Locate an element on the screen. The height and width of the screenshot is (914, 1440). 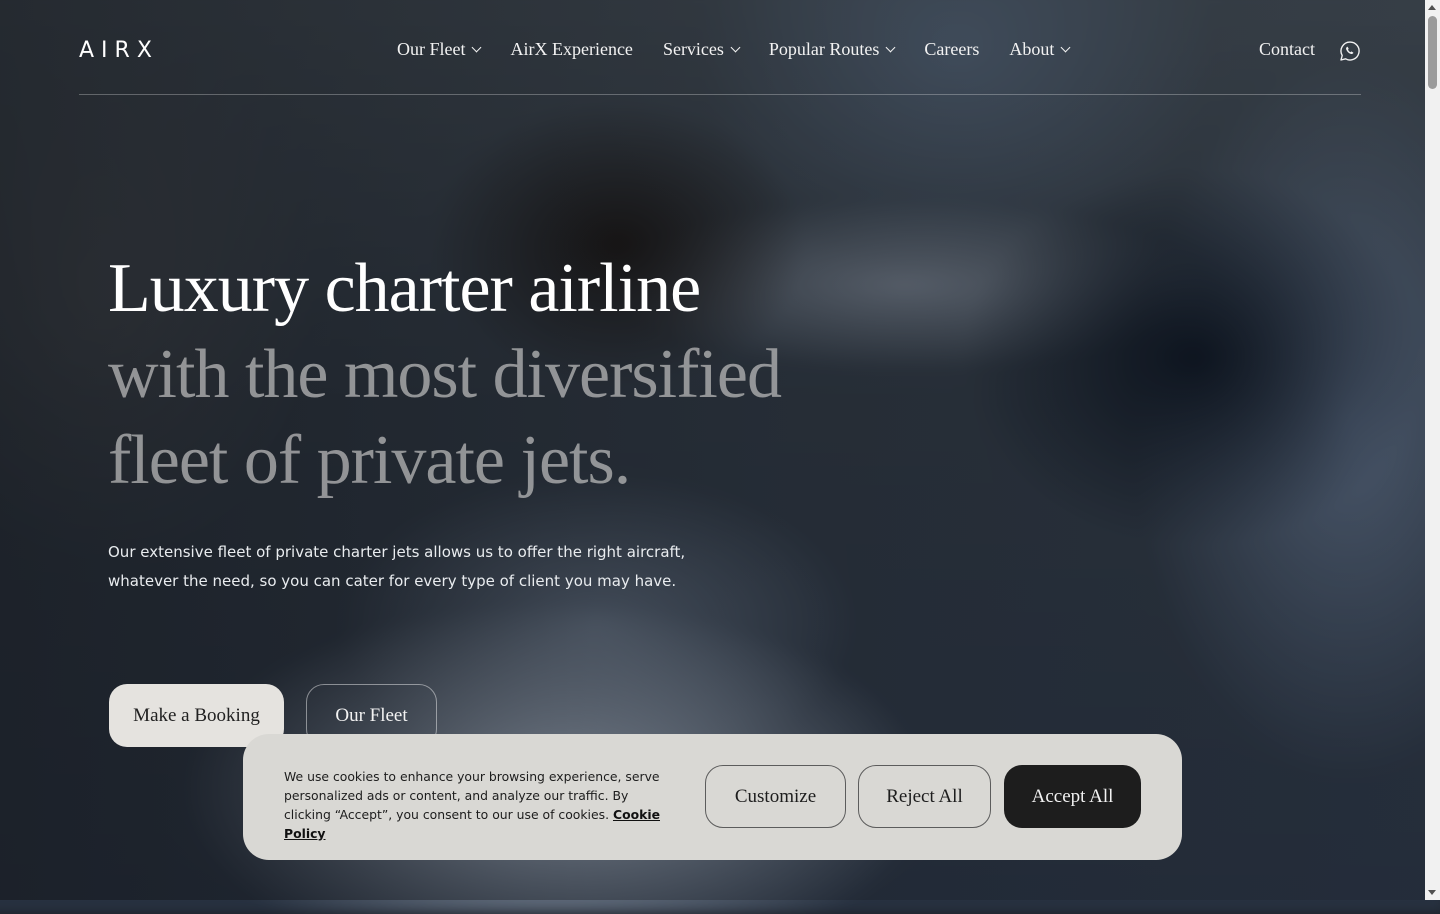
nav-item-airx-experience: AirX Experience is located at coordinates (571, 49).